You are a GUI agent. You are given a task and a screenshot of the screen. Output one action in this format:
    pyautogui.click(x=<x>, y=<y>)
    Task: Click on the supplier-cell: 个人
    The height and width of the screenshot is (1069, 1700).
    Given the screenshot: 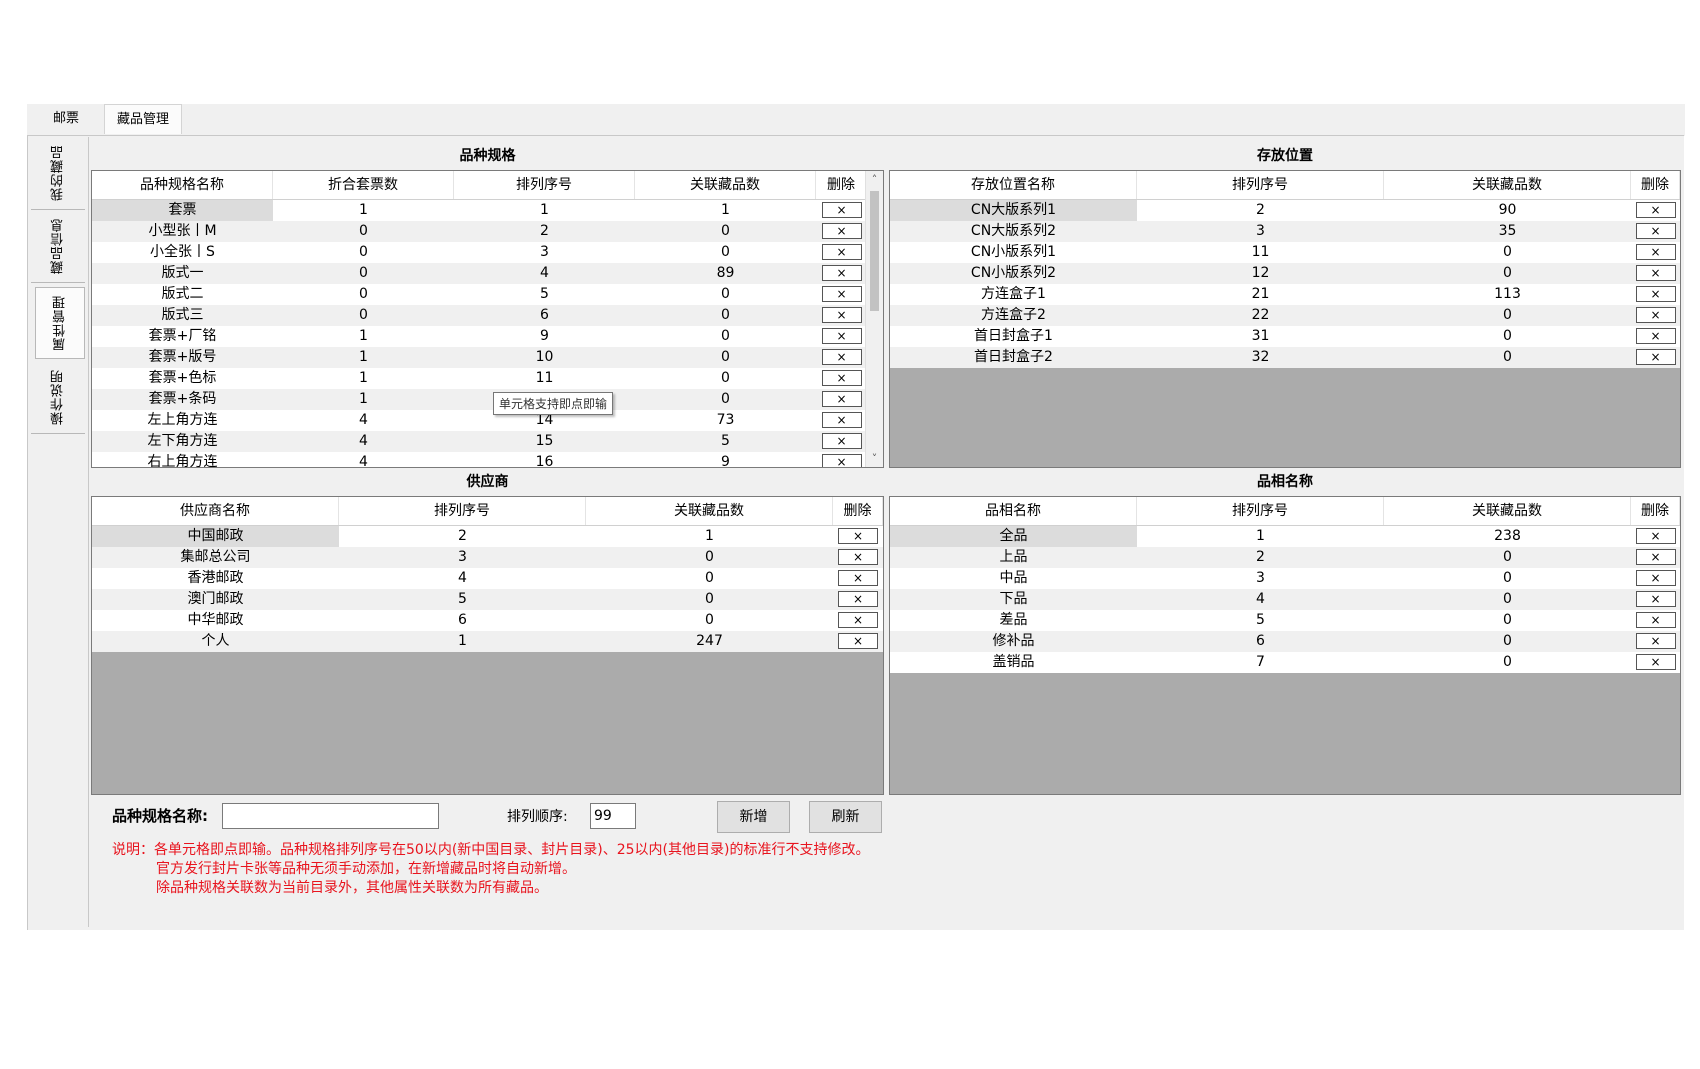 What is the action you would take?
    pyautogui.click(x=215, y=641)
    